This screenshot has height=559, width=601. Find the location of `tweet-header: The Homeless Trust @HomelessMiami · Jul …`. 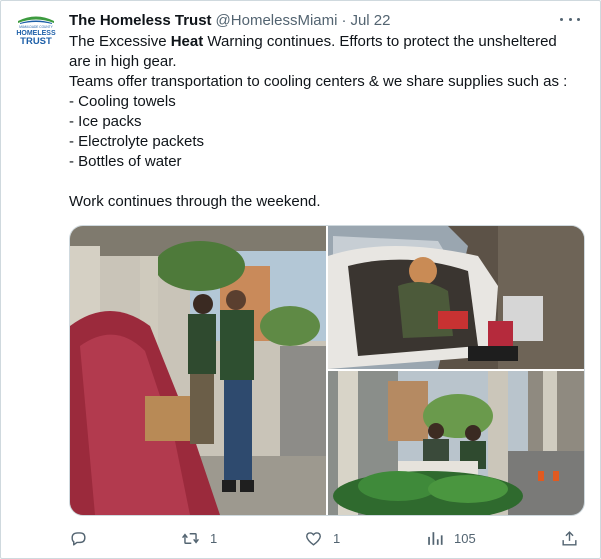

tweet-header: The Homeless Trust @HomelessMiami · Jul … is located at coordinates (324, 20).